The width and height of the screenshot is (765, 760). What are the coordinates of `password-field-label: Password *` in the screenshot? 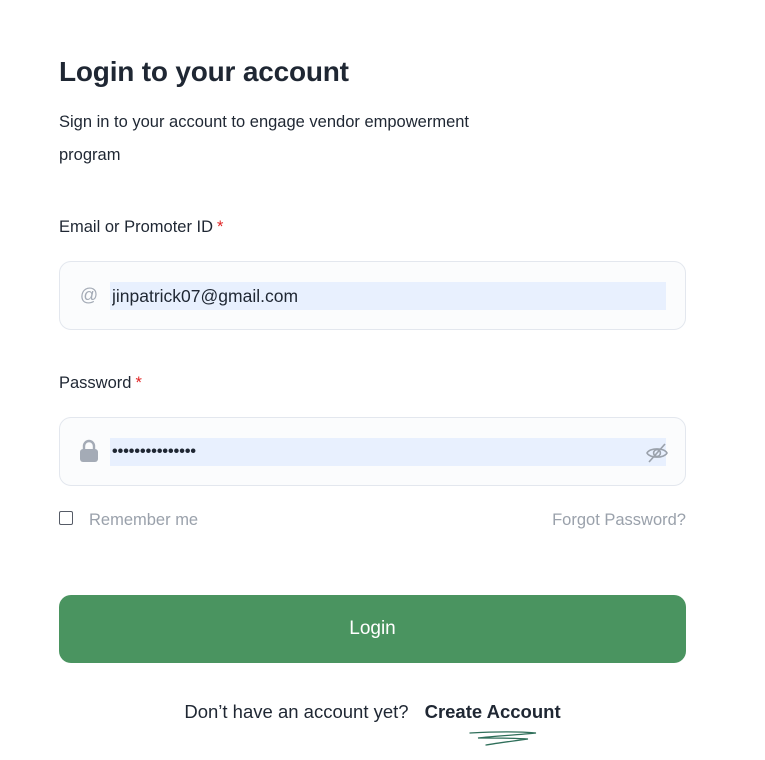 It's located at (100, 383).